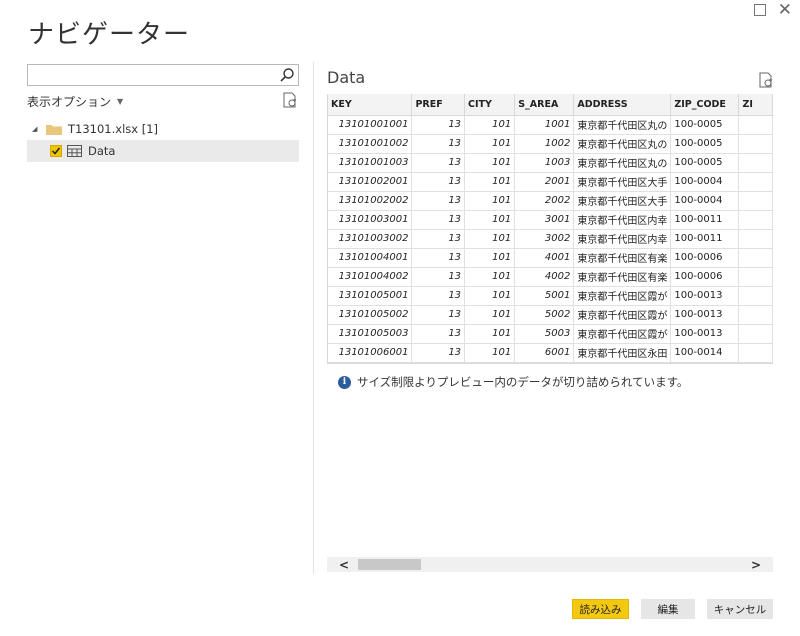 The image size is (800, 636). I want to click on table-row: 13101004002 13 101 4002 東京都千代田区有楽 100-0006, so click(550, 277).